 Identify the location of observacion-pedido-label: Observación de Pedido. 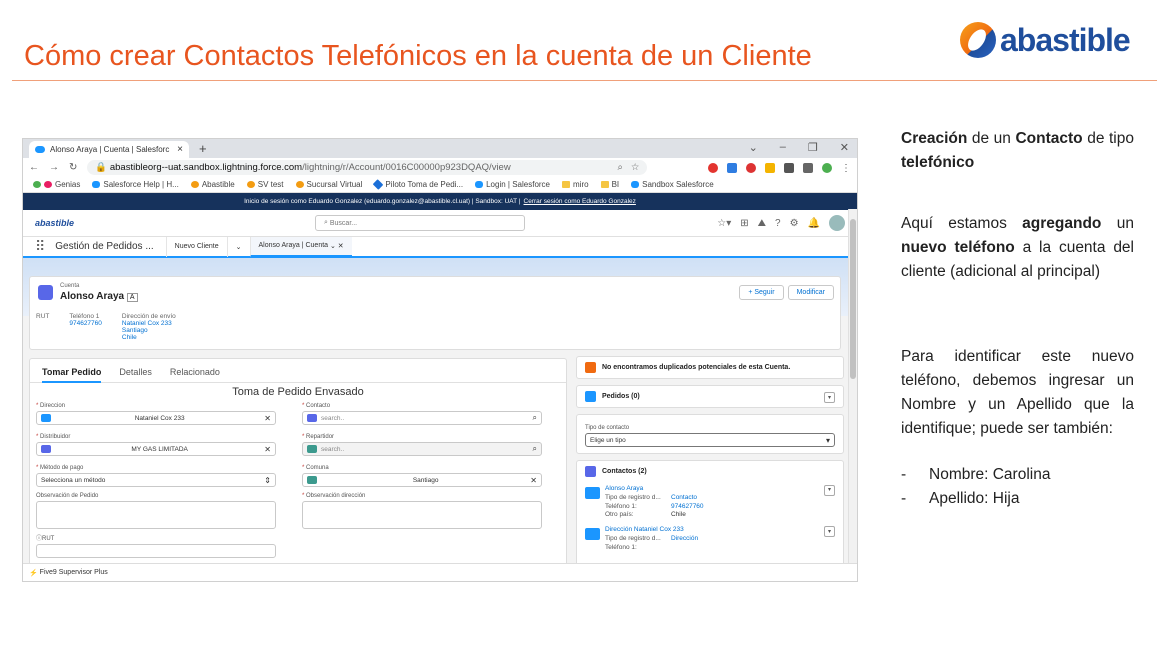
(67, 496).